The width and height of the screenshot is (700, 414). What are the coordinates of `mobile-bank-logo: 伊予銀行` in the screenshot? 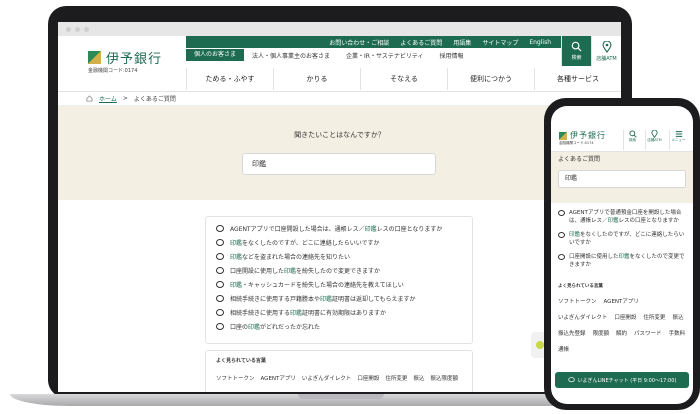 It's located at (582, 135).